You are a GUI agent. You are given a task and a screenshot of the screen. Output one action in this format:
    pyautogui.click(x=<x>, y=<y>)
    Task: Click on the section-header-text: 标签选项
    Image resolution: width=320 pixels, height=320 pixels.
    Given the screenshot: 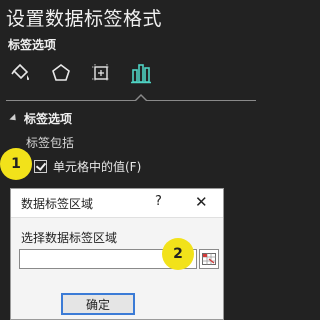 What is the action you would take?
    pyautogui.click(x=48, y=119)
    